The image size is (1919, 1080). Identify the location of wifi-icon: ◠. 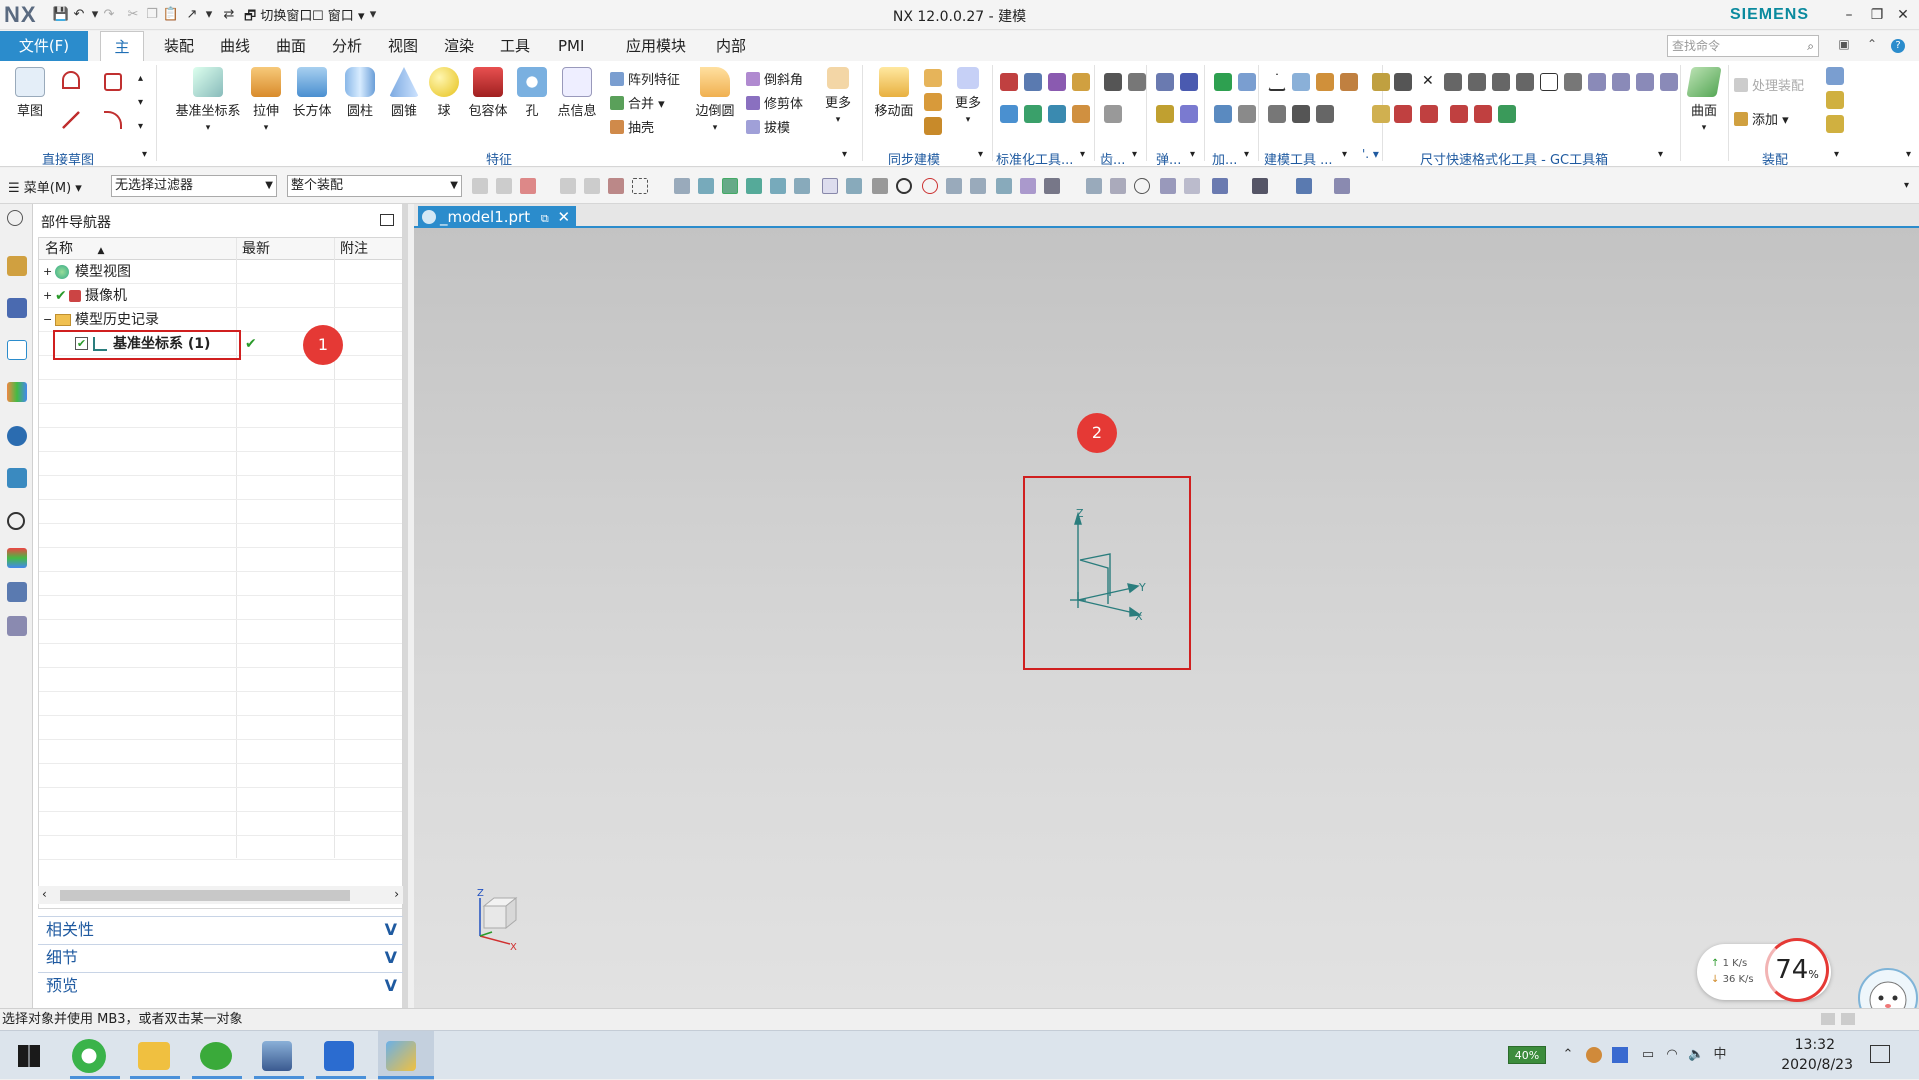
(1672, 1055).